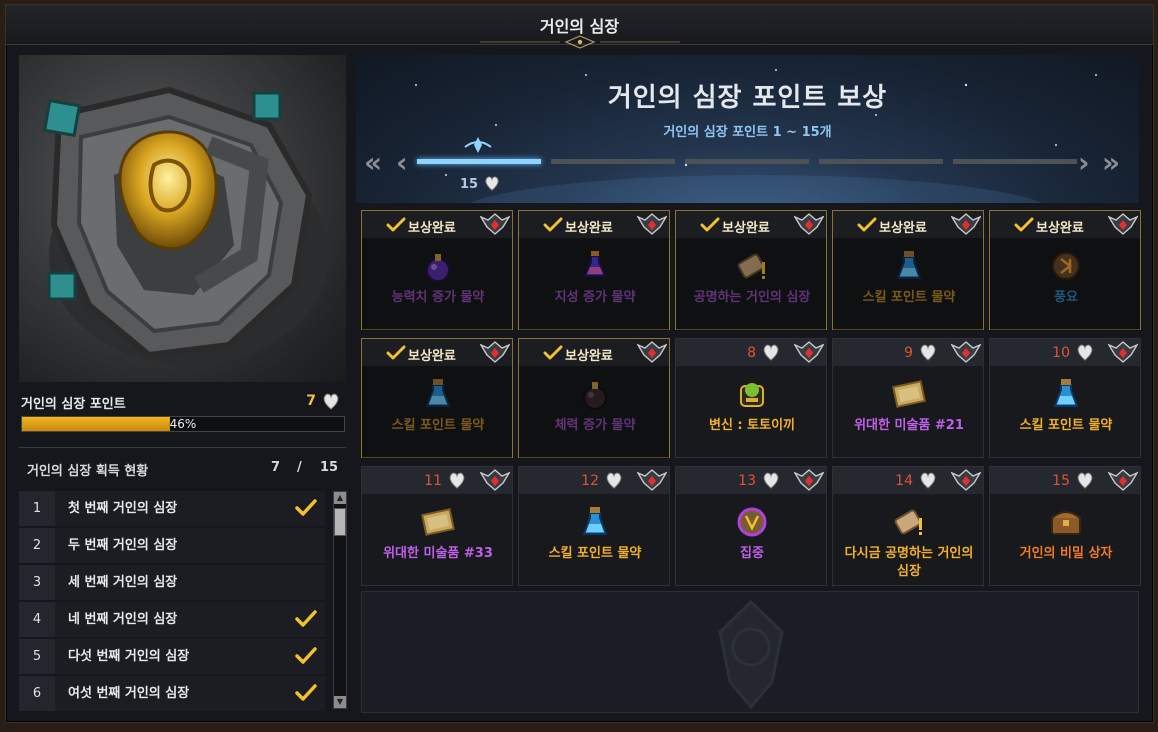 Image resolution: width=1158 pixels, height=732 pixels. I want to click on reward-name: 다시금 공명하는 거인의 심장, so click(909, 562).